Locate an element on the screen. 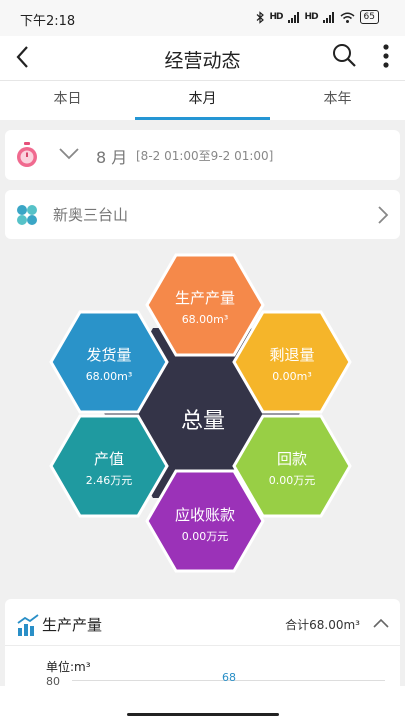  chevron-down-icon is located at coordinates (69, 154).